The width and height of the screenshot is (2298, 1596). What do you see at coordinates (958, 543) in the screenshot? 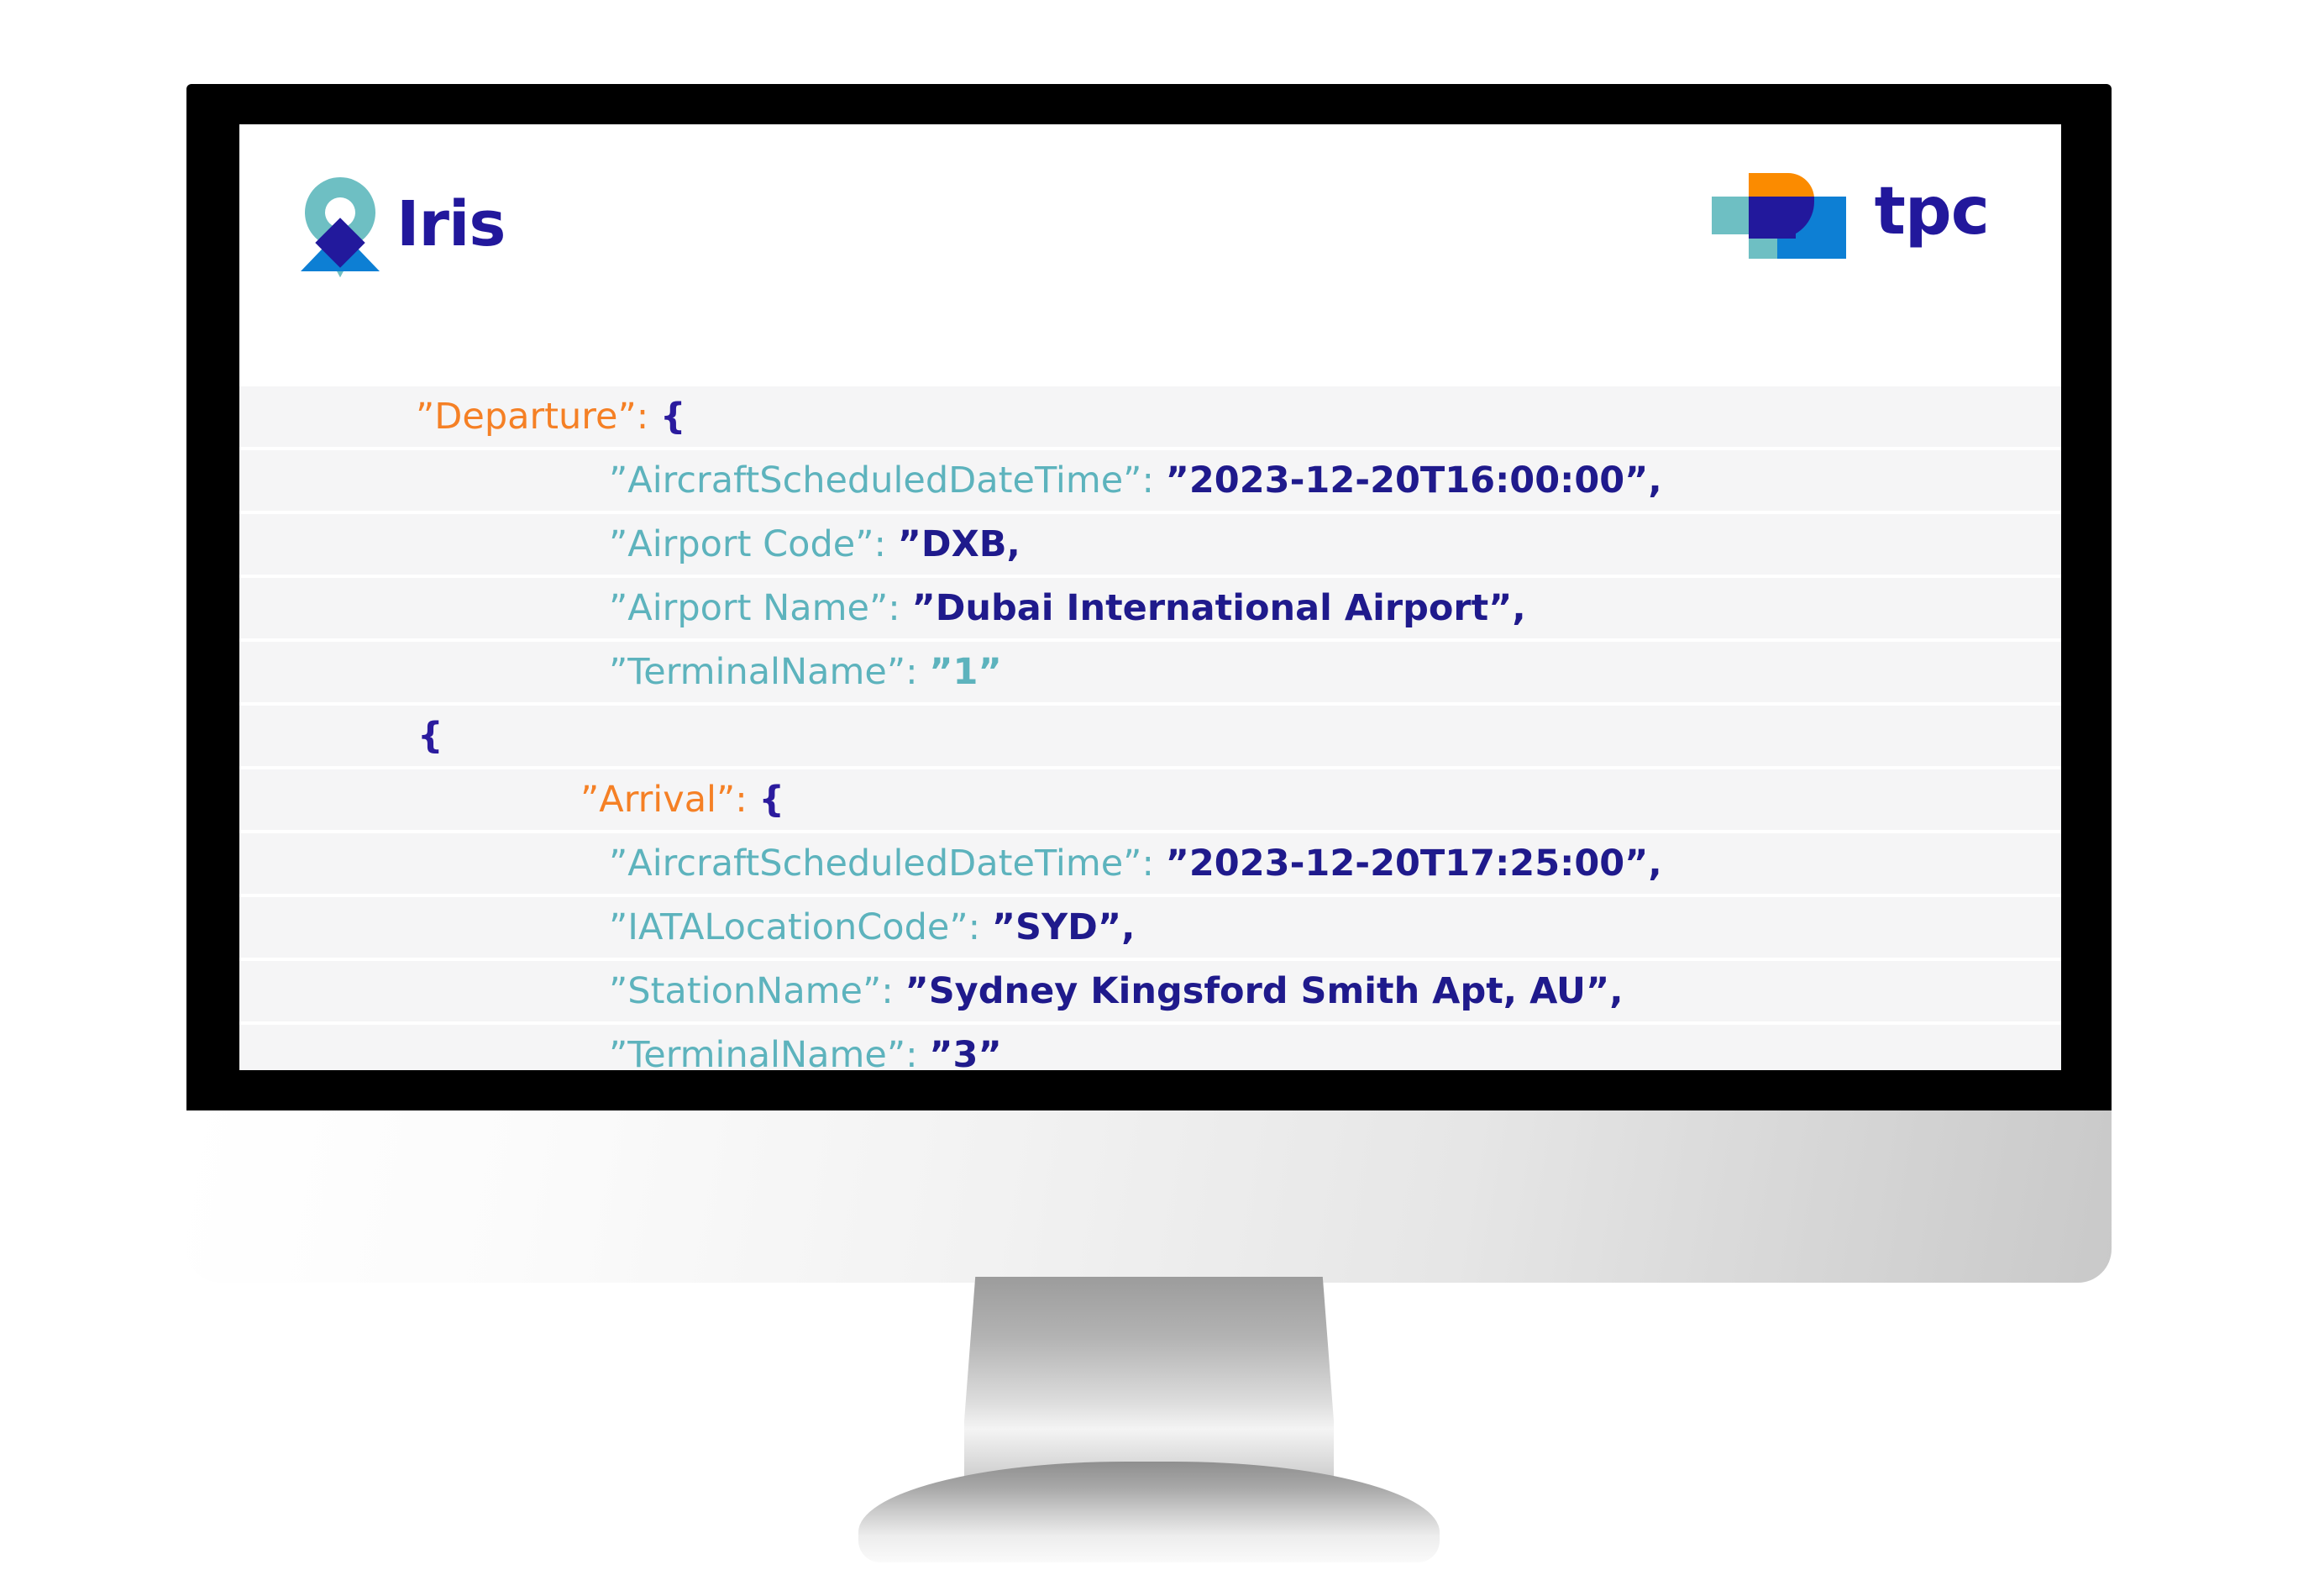
I see `code-token-val: ”DXB,` at bounding box center [958, 543].